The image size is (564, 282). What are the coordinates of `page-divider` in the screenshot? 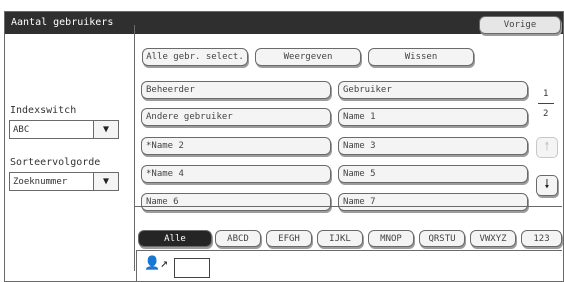 It's located at (546, 103).